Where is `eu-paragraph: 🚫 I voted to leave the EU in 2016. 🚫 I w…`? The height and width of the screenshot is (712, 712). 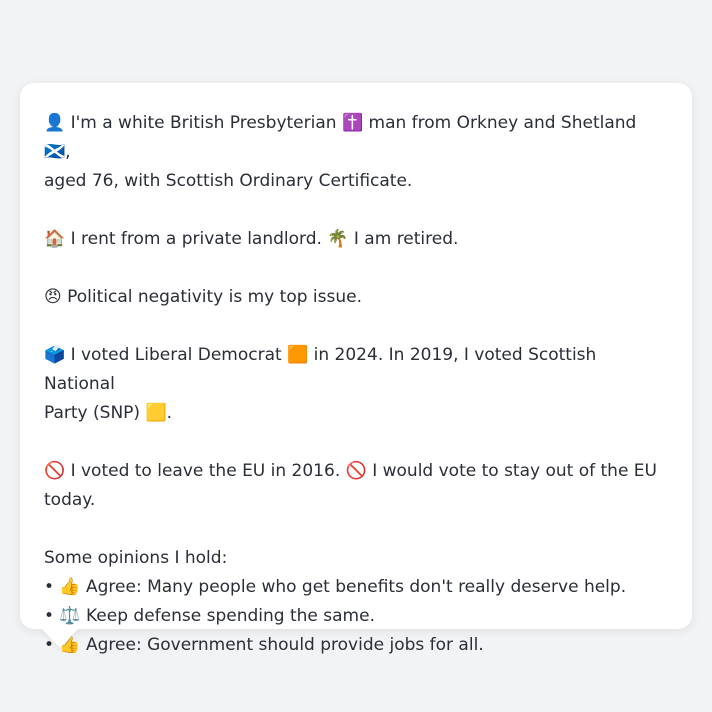
eu-paragraph: 🚫 I voted to leave the EU in 2016. 🚫 I w… is located at coordinates (356, 486).